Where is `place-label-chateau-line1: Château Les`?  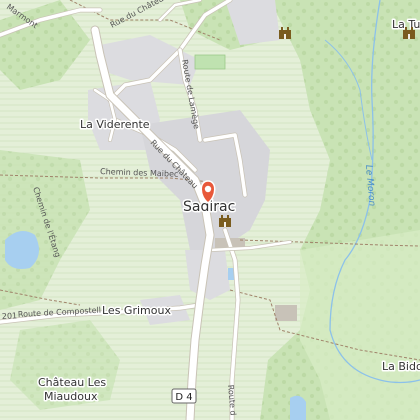
place-label-chateau-line1: Château Les is located at coordinates (72, 382).